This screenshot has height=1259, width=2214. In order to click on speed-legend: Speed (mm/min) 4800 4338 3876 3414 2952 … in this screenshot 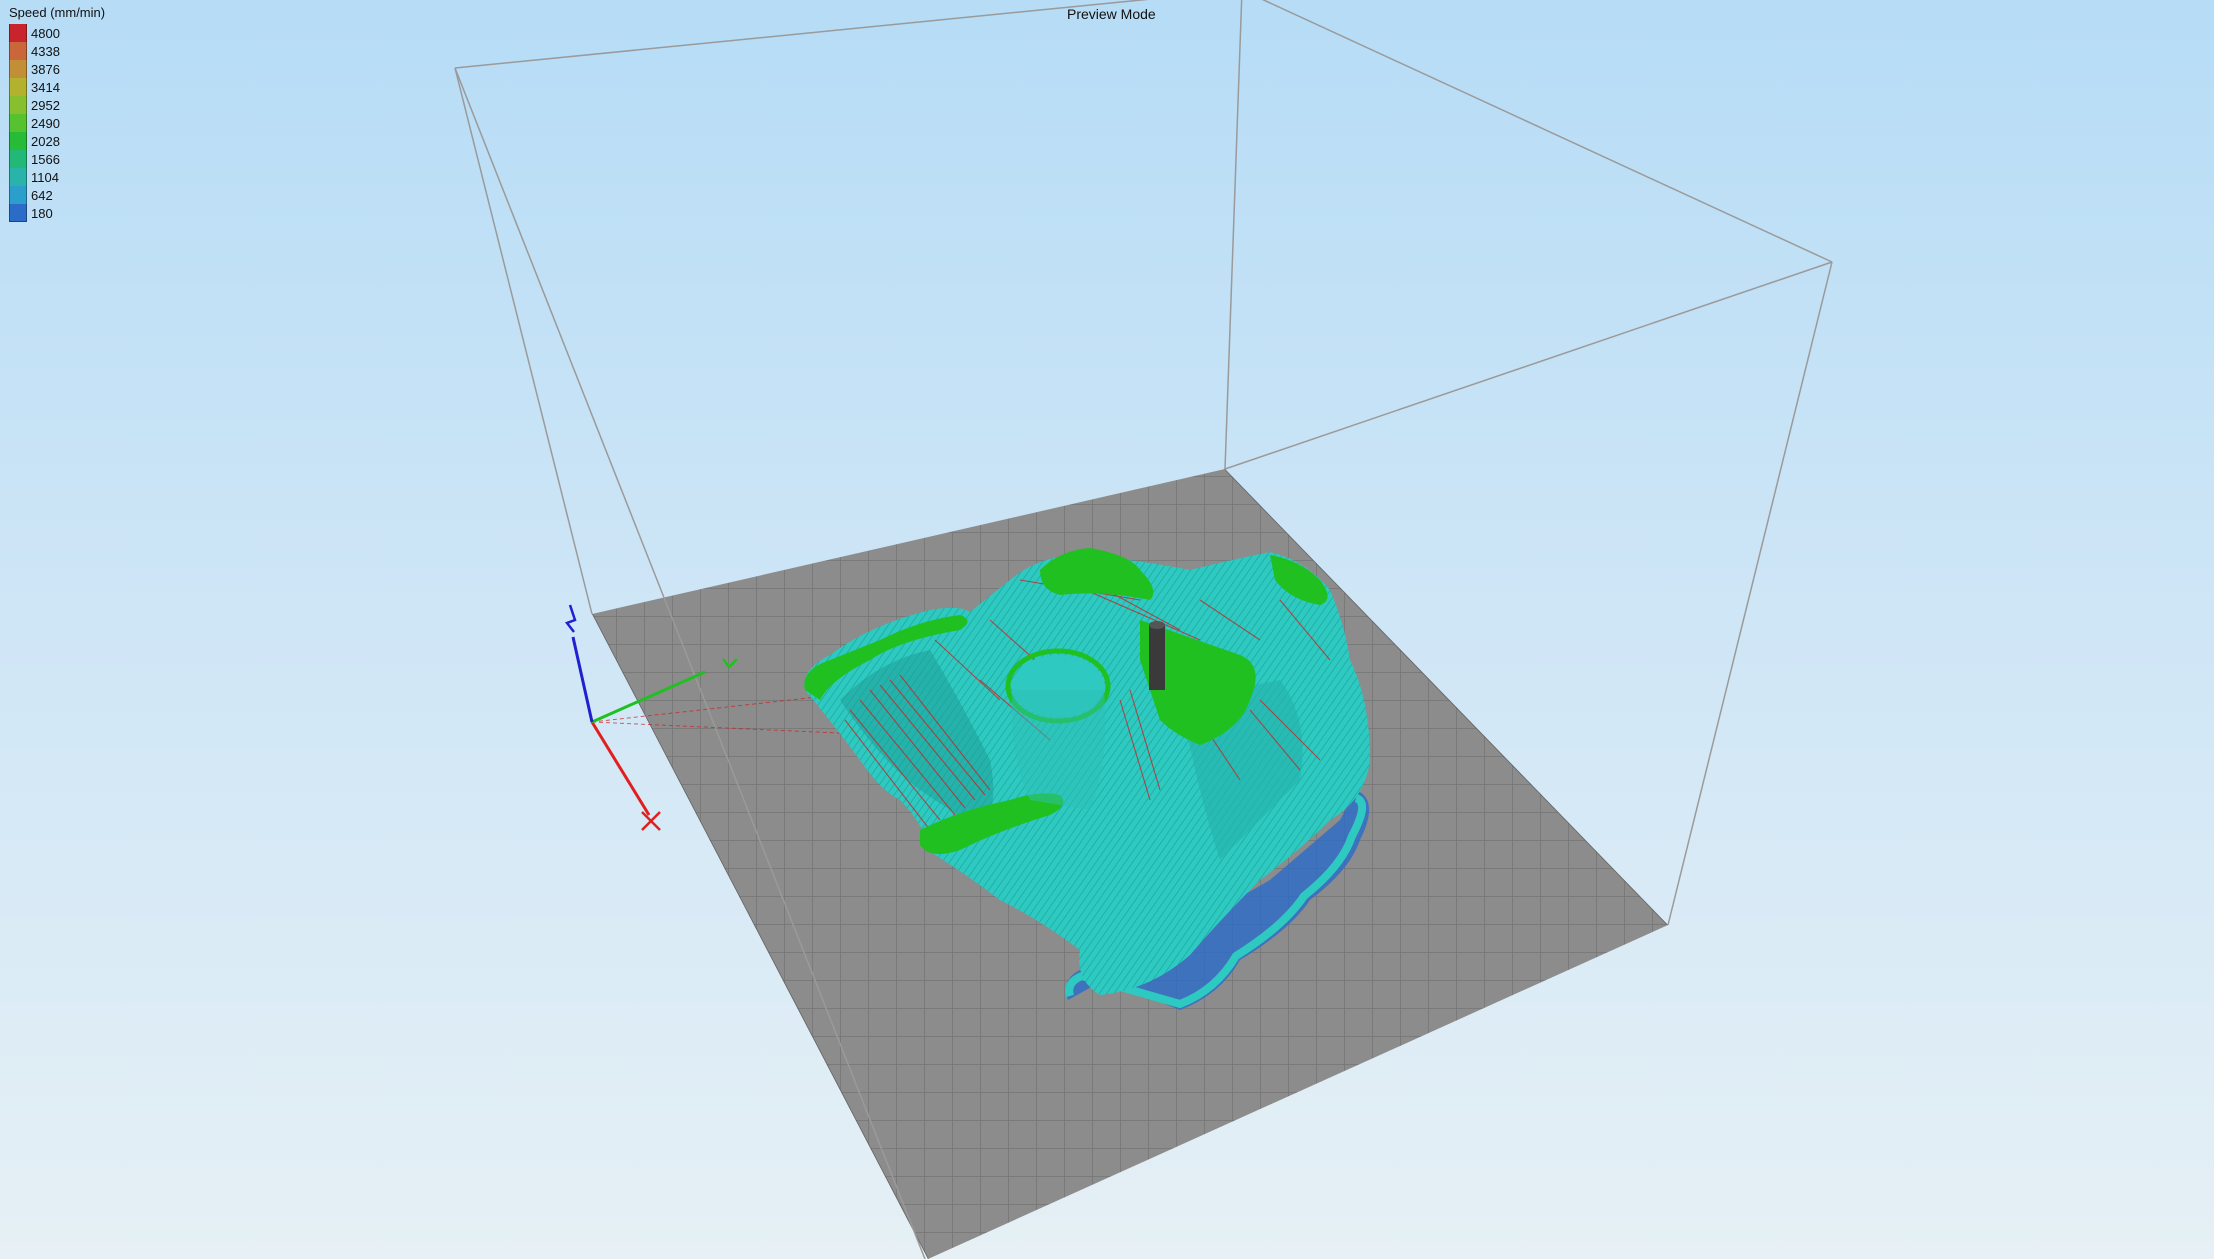, I will do `click(57, 113)`.